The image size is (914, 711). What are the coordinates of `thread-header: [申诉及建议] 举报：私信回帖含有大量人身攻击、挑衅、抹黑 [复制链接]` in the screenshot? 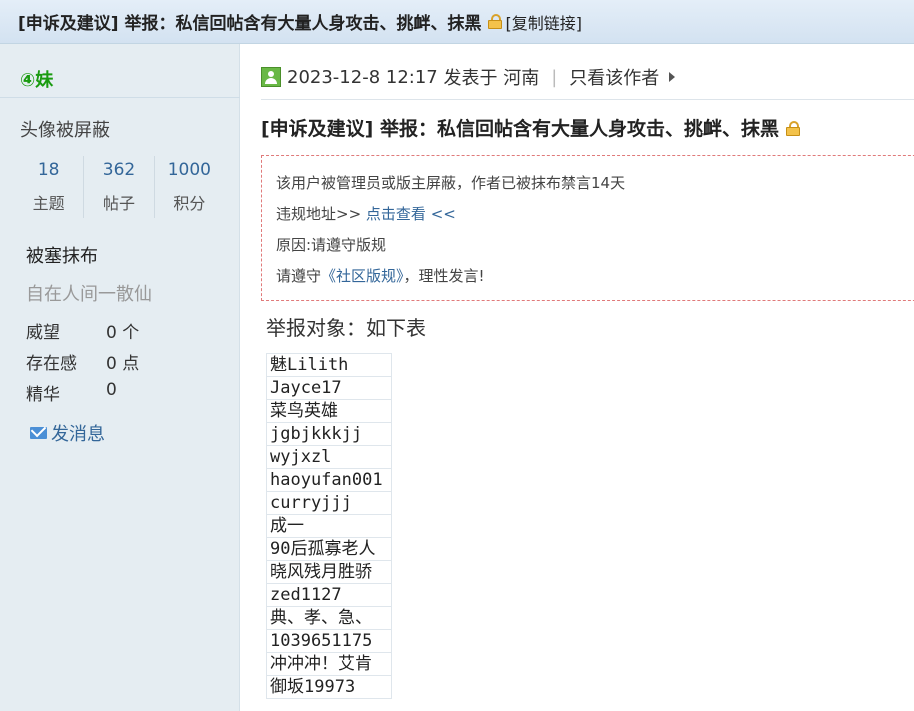 It's located at (457, 22).